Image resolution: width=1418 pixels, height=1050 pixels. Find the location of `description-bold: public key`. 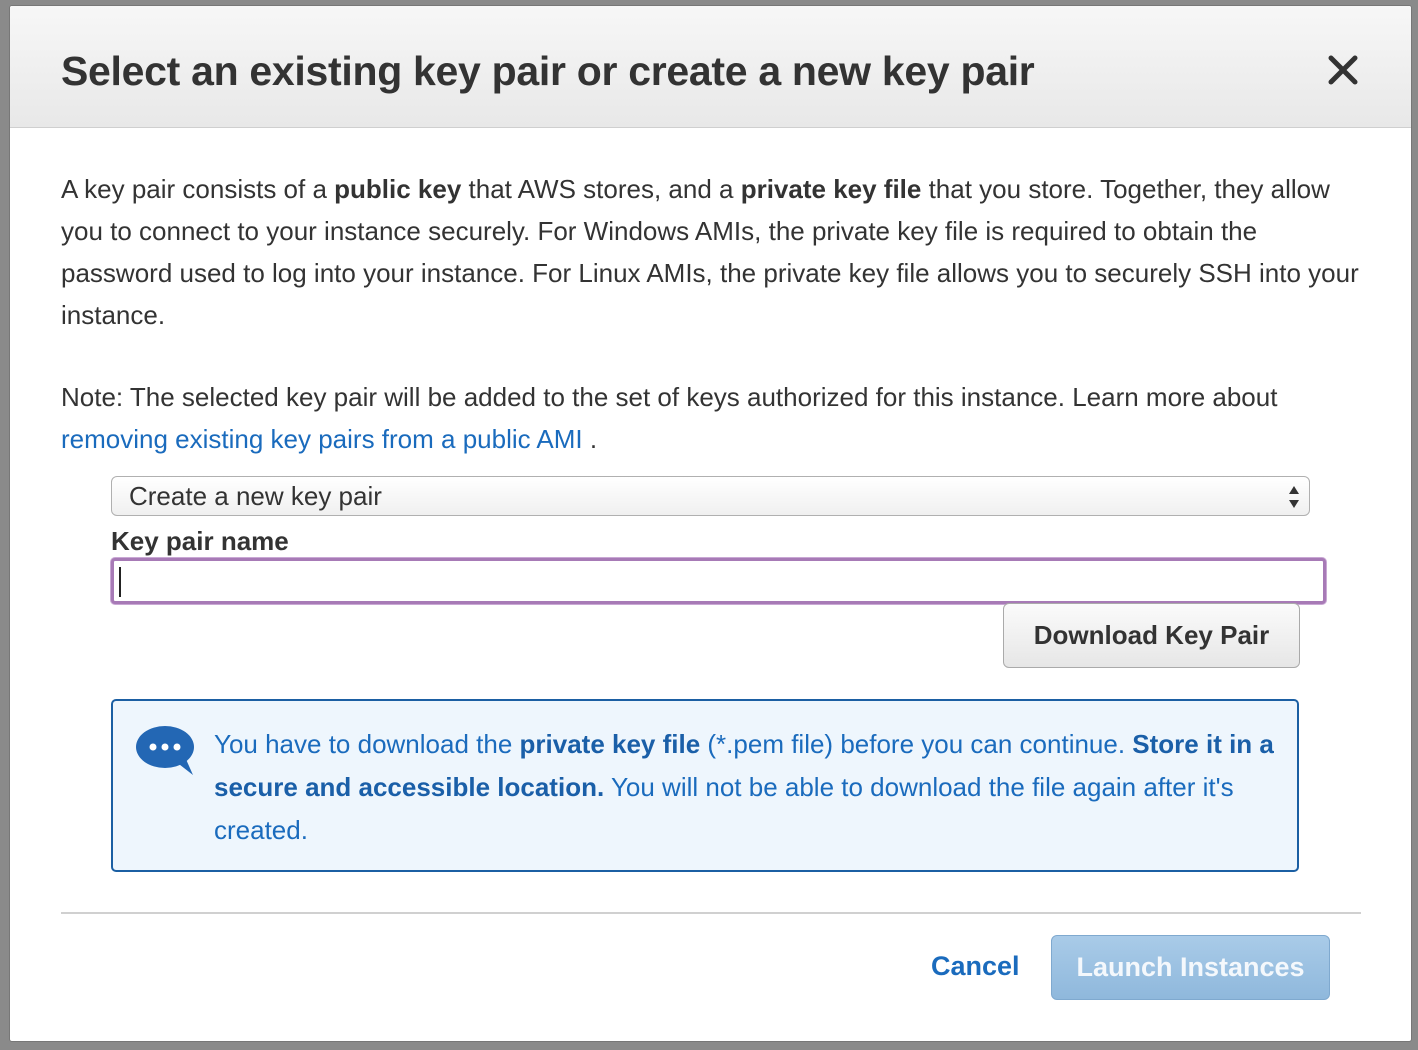

description-bold: public key is located at coordinates (398, 189).